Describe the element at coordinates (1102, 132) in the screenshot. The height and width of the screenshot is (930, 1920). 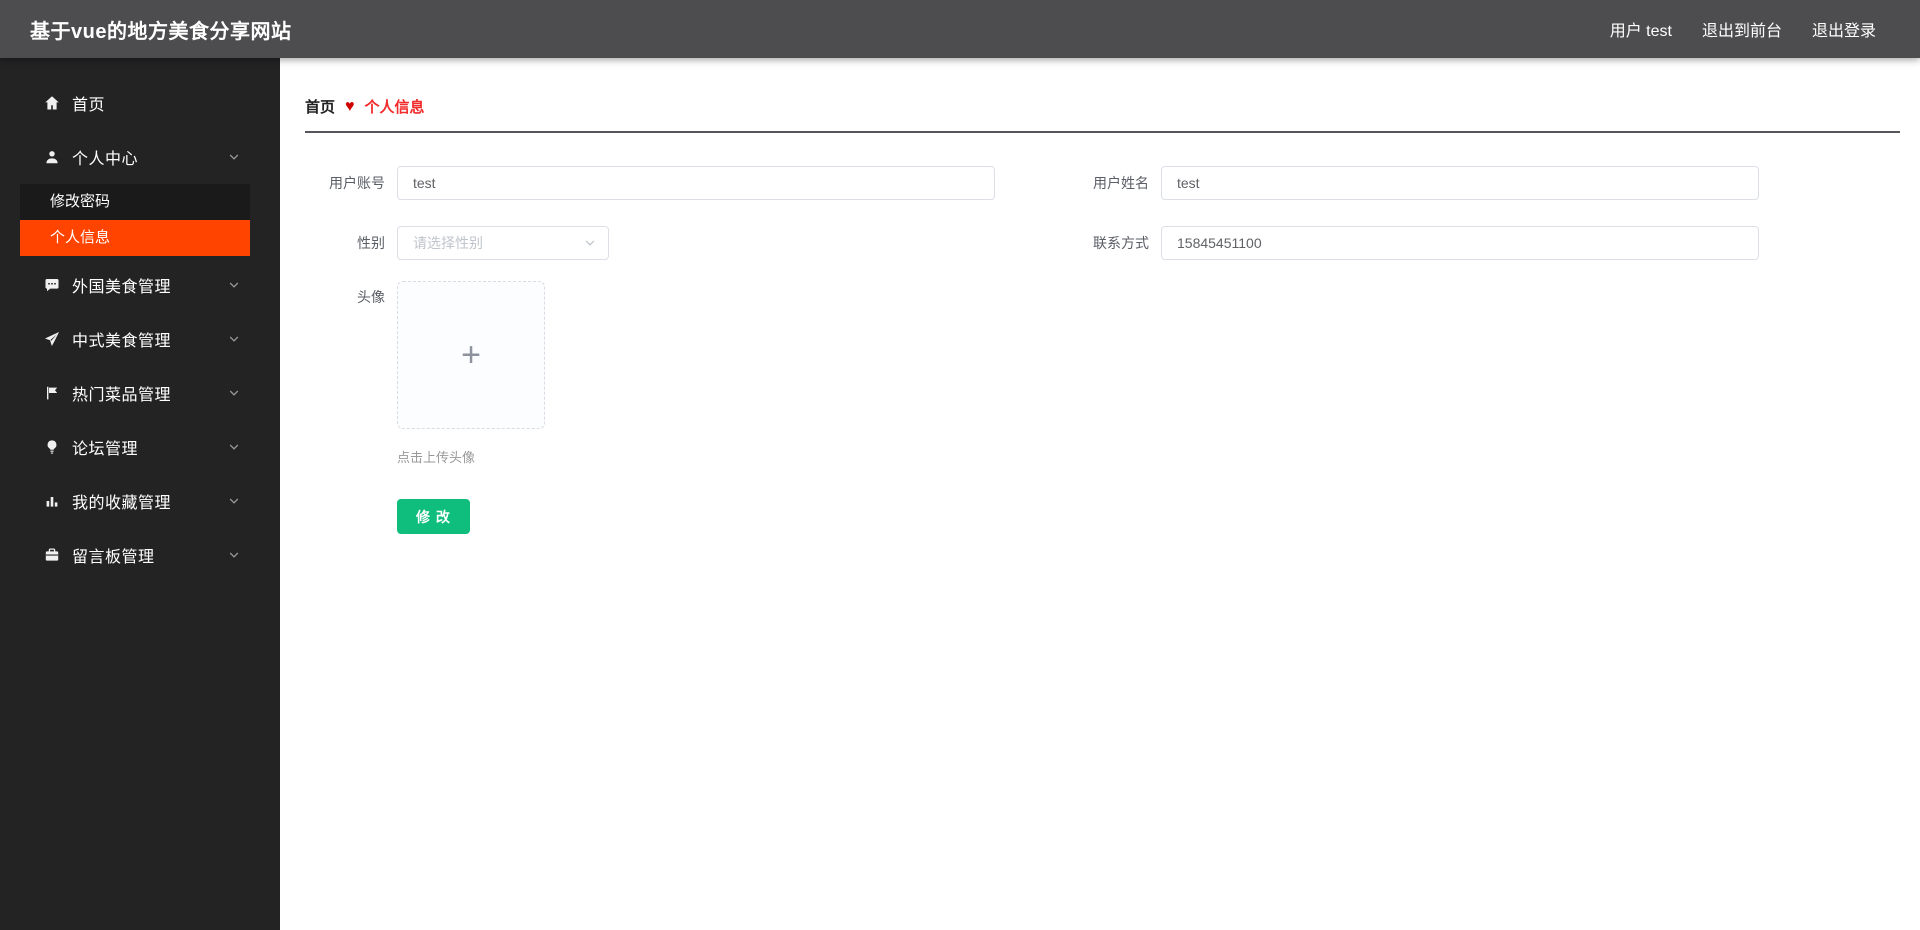
I see `breadcrumb-divider` at that location.